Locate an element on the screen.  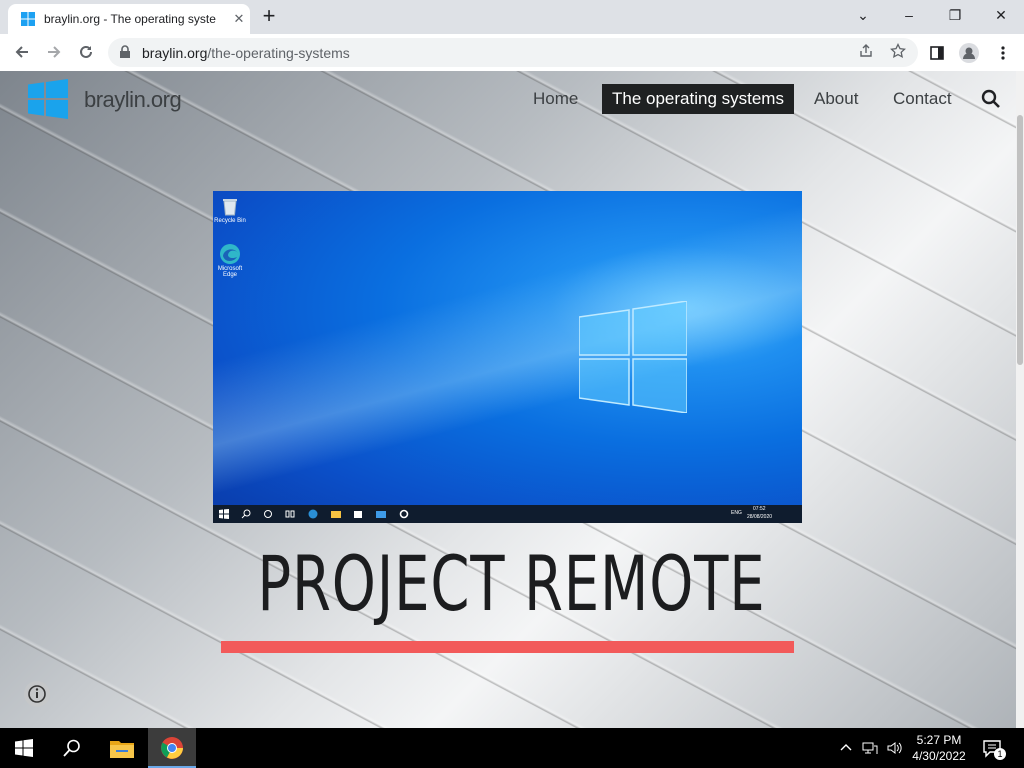
chrome-button is located at coordinates (172, 748).